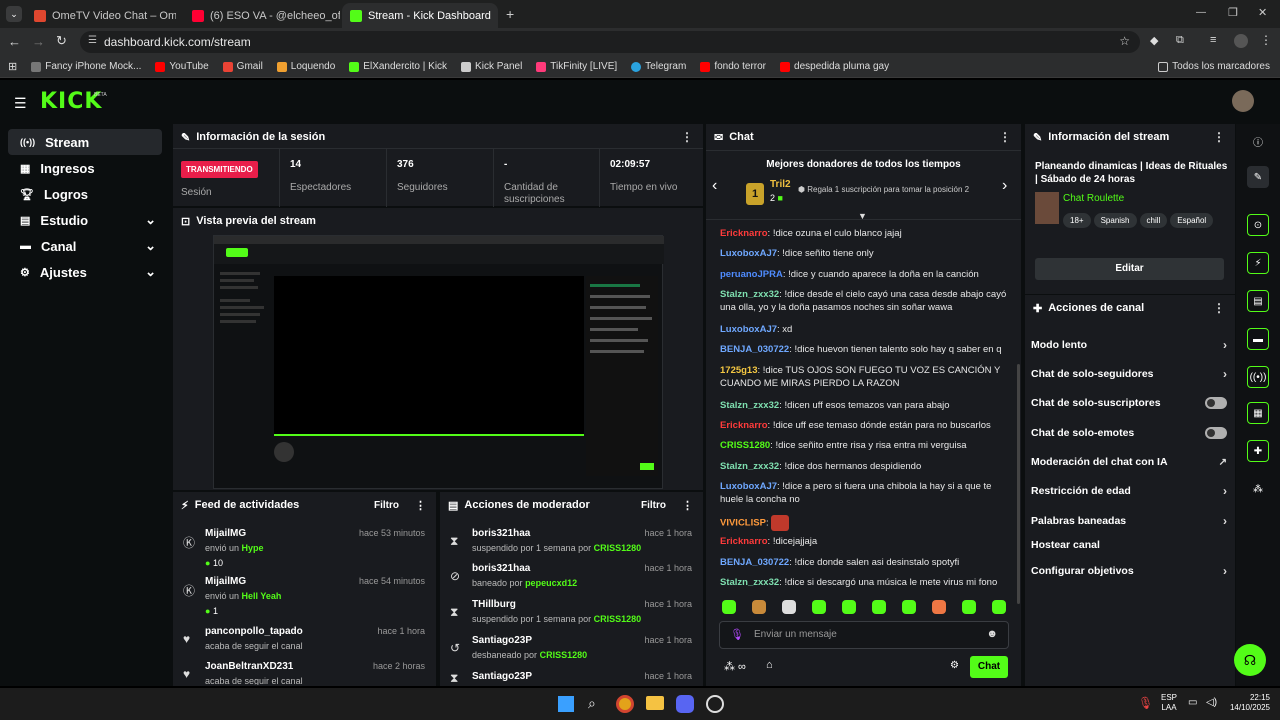  What do you see at coordinates (1129, 571) in the screenshot?
I see `channel-action: Configurar objetivos ›` at bounding box center [1129, 571].